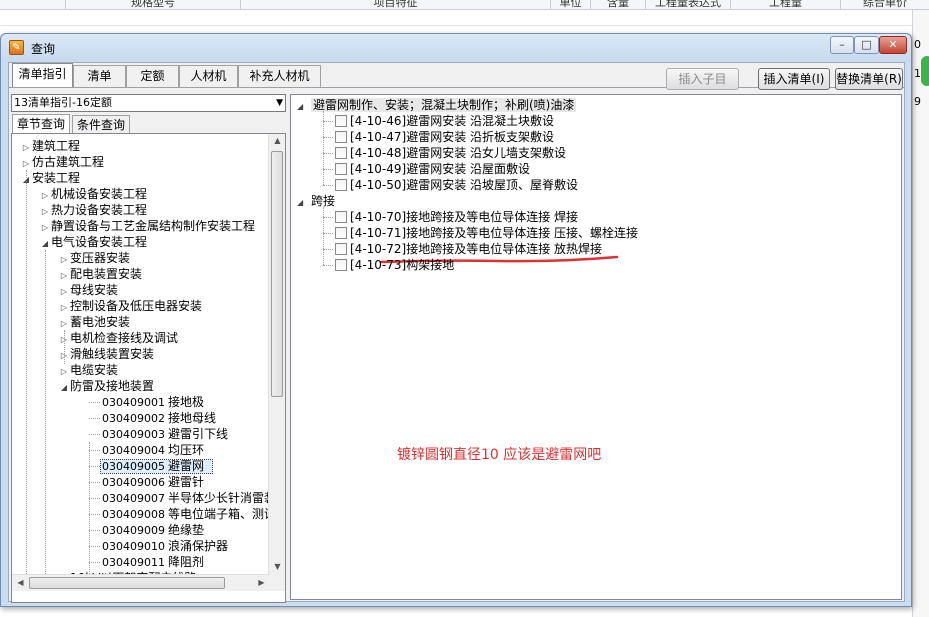 The width and height of the screenshot is (929, 617). Describe the element at coordinates (402, 265) in the screenshot. I see `quota-item-label: [4-10-73]构架接地` at that location.